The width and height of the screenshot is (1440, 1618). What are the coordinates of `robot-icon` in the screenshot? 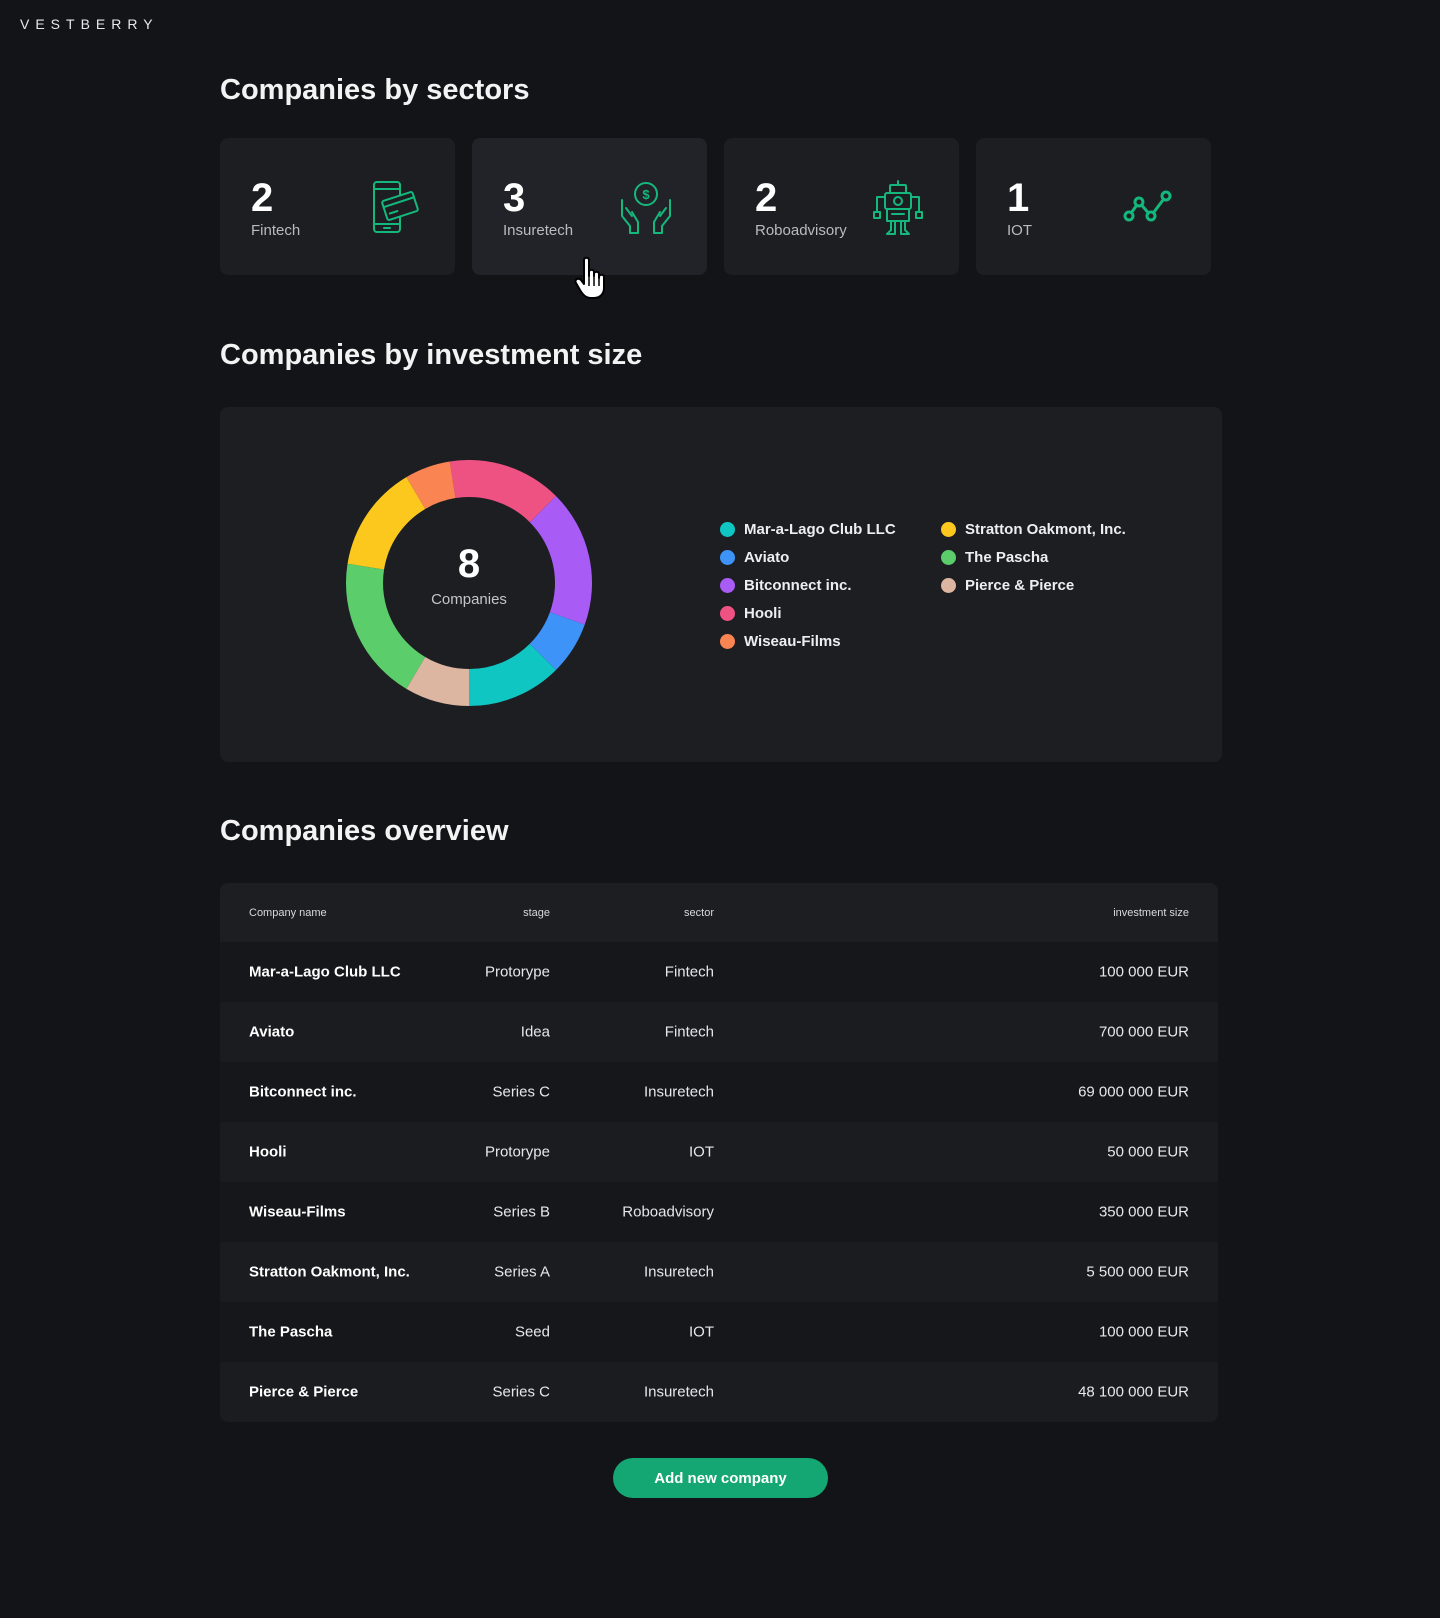 It's located at (898, 207).